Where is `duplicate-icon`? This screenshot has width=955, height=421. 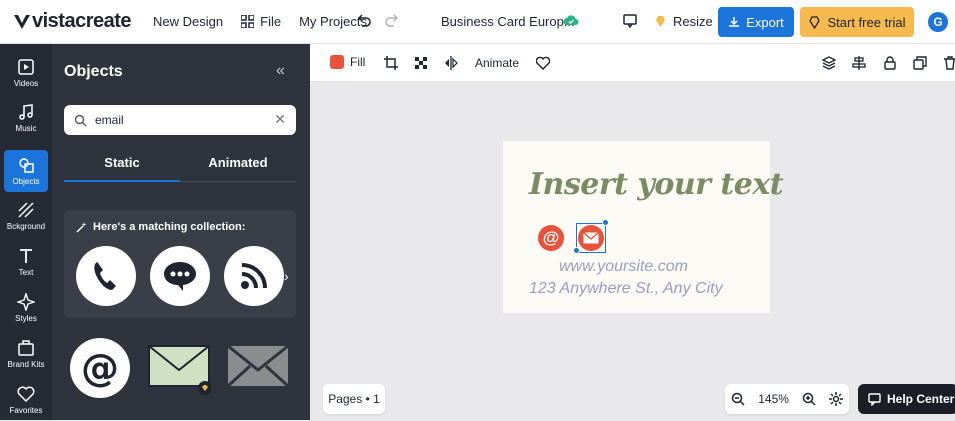
duplicate-icon is located at coordinates (920, 63).